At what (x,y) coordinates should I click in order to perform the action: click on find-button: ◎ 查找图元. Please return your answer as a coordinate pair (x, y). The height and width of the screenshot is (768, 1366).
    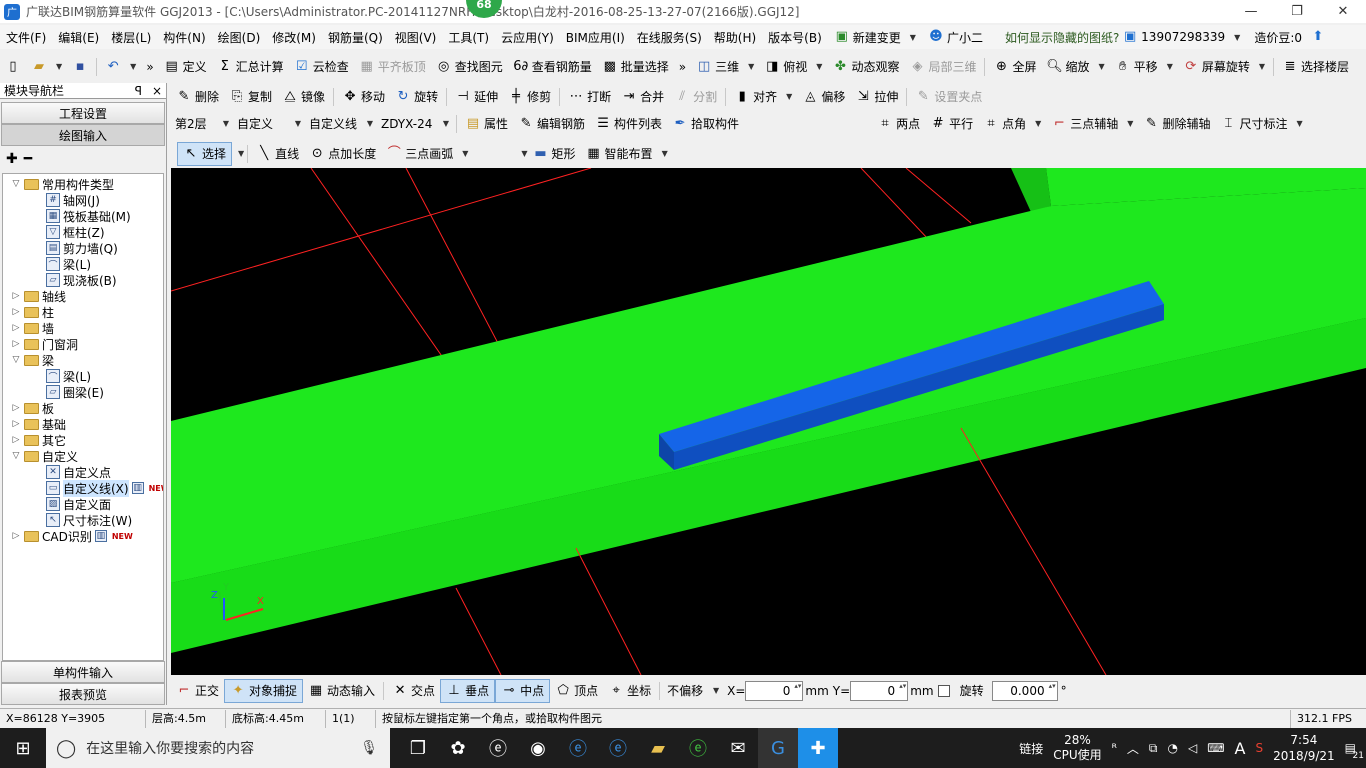
    Looking at the image, I should click on (469, 67).